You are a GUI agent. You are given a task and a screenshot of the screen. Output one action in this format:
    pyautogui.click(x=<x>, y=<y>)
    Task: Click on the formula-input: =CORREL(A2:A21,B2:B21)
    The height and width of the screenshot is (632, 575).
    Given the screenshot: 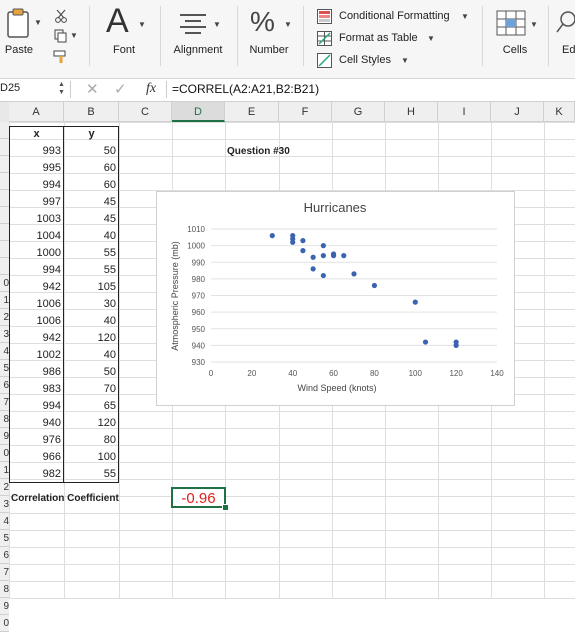 What is the action you would take?
    pyautogui.click(x=245, y=89)
    